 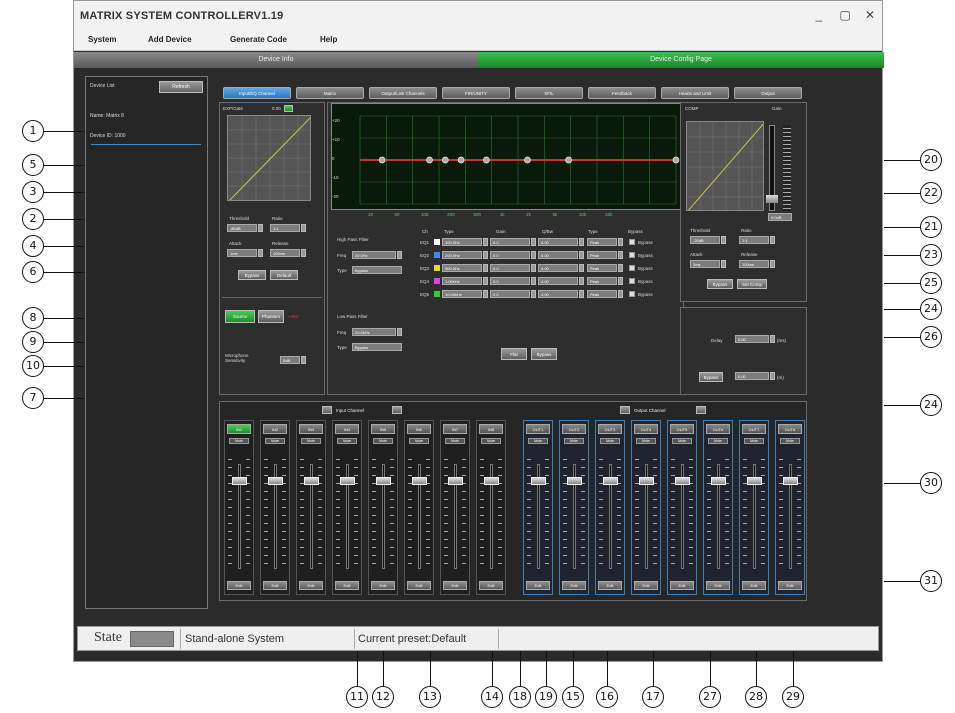 What do you see at coordinates (285, 228) in the screenshot?
I see `gate-ratio-input: 1:1` at bounding box center [285, 228].